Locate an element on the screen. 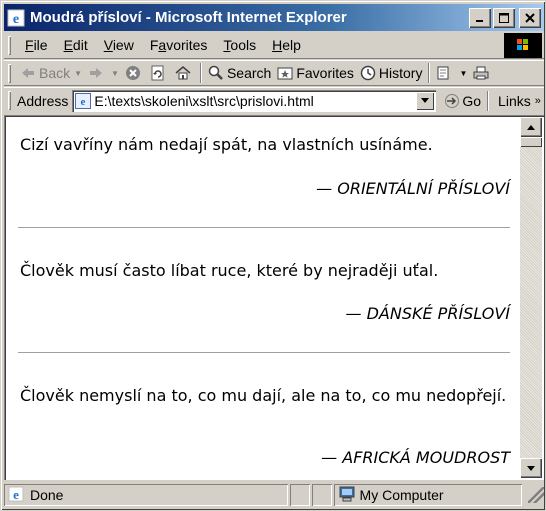  maximize-button is located at coordinates (504, 17).